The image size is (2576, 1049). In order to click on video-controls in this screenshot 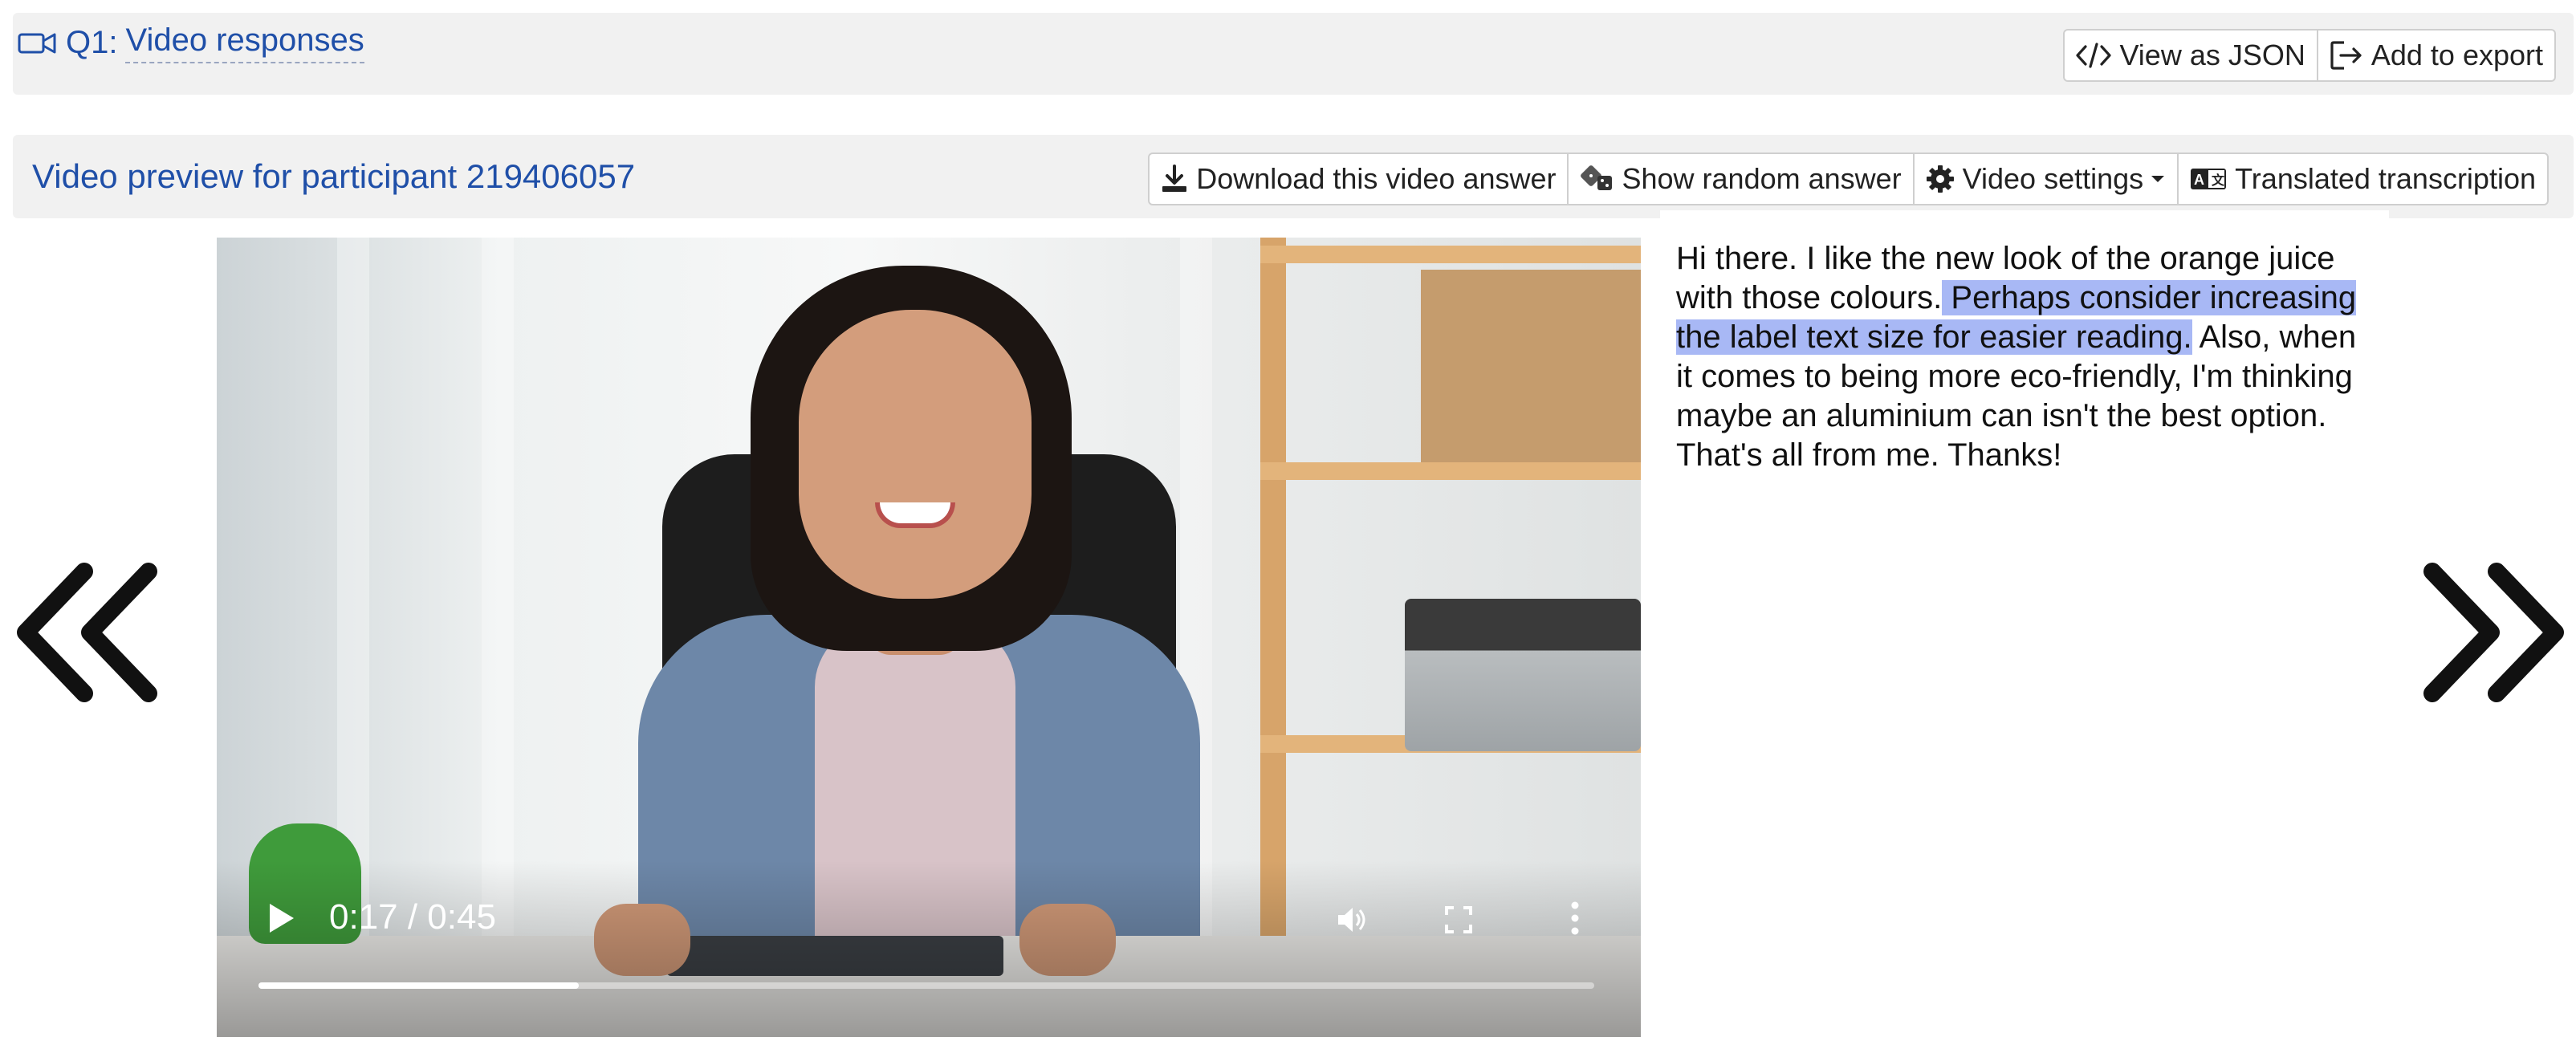, I will do `click(929, 948)`.